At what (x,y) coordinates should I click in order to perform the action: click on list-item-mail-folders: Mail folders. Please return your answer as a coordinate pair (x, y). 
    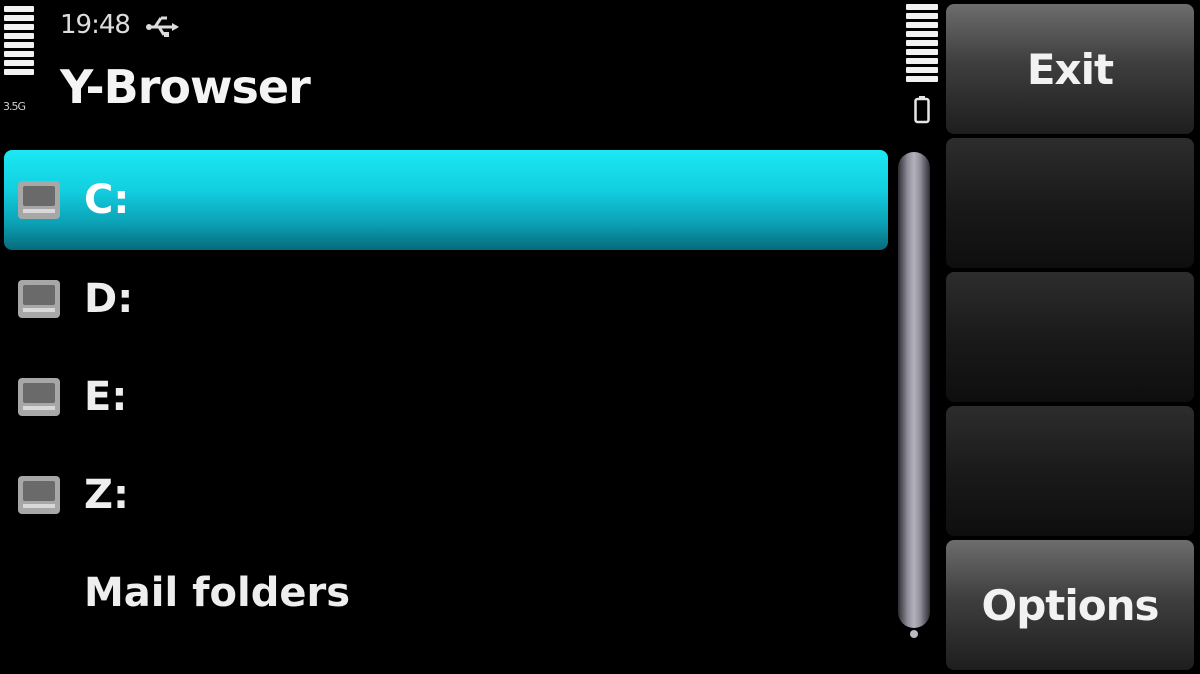
    Looking at the image, I should click on (446, 593).